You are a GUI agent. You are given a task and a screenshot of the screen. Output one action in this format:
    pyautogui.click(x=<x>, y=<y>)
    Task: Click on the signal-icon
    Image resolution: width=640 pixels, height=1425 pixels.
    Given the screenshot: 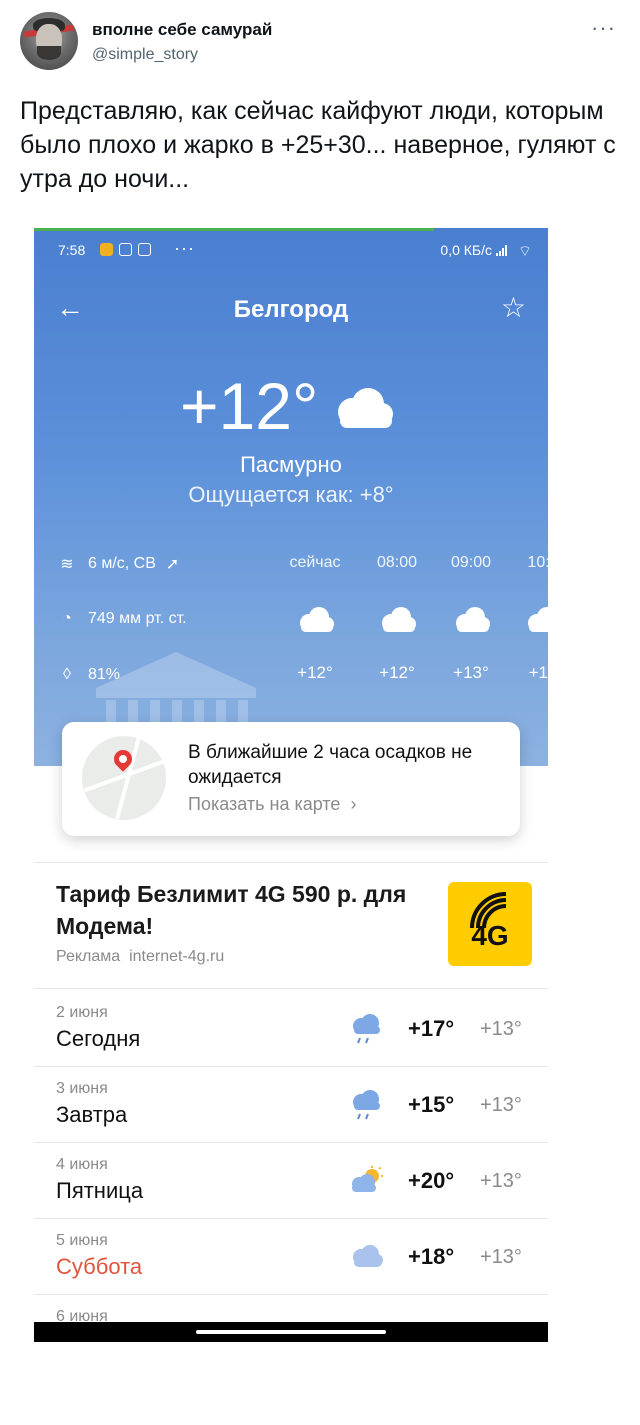 What is the action you would take?
    pyautogui.click(x=503, y=250)
    